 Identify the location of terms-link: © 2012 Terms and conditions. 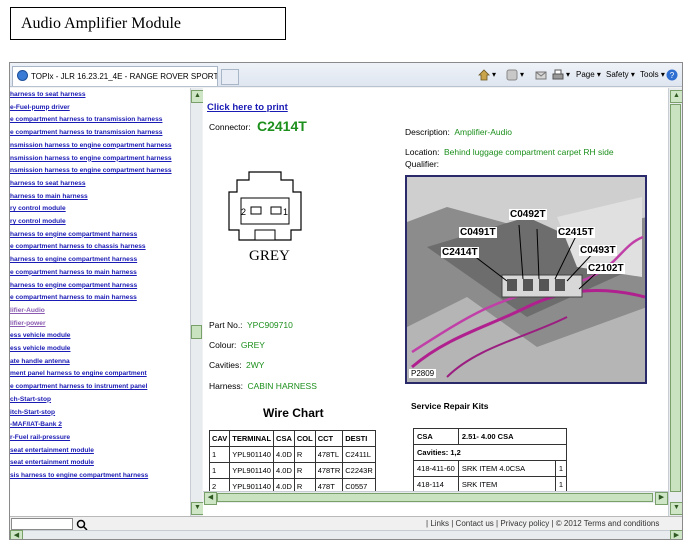
(608, 523).